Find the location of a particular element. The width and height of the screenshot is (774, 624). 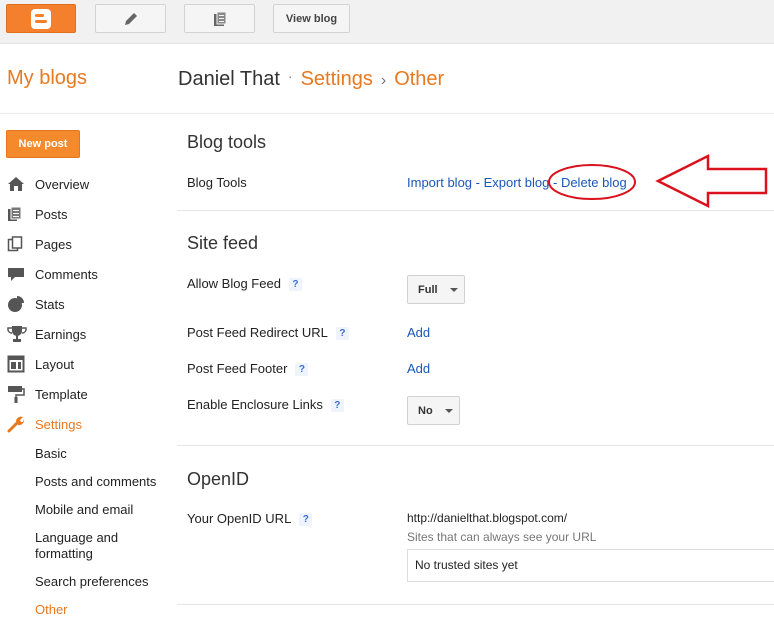

post-feed-redirect-label: Post Feed Redirect URL is located at coordinates (257, 332).